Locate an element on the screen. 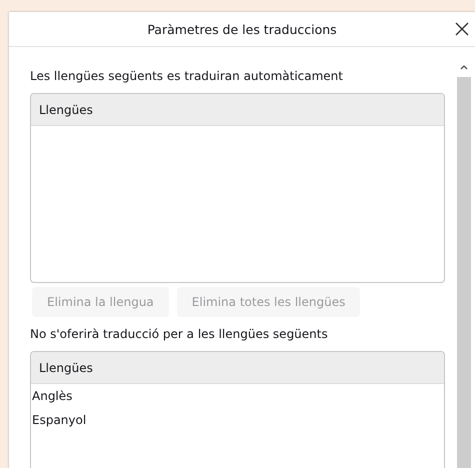 This screenshot has height=468, width=475. section-label: Les llengües següents es traduiran automàticament is located at coordinates (187, 76).